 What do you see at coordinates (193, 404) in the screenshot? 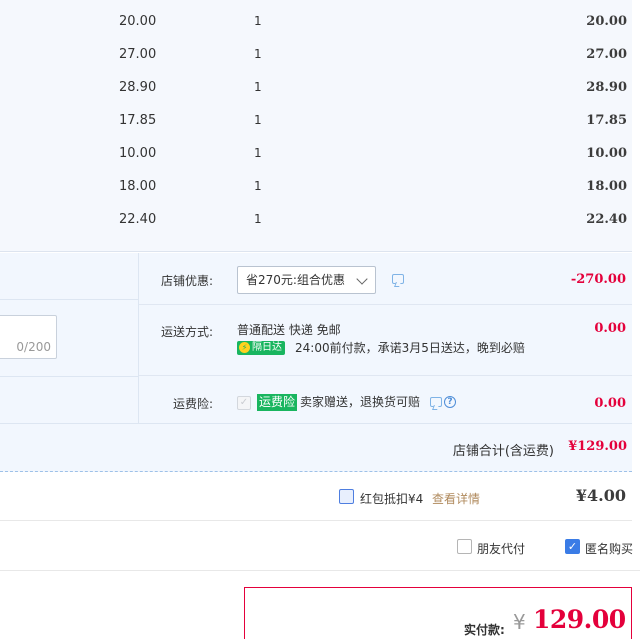
I see `insurance-label: 运费险:` at bounding box center [193, 404].